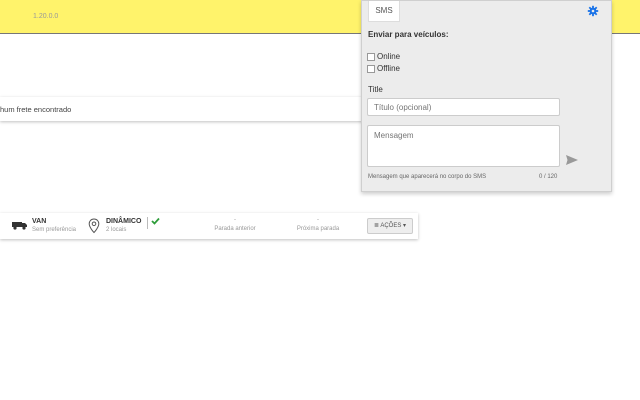 This screenshot has height=400, width=640. What do you see at coordinates (155, 222) in the screenshot?
I see `check-icon` at bounding box center [155, 222].